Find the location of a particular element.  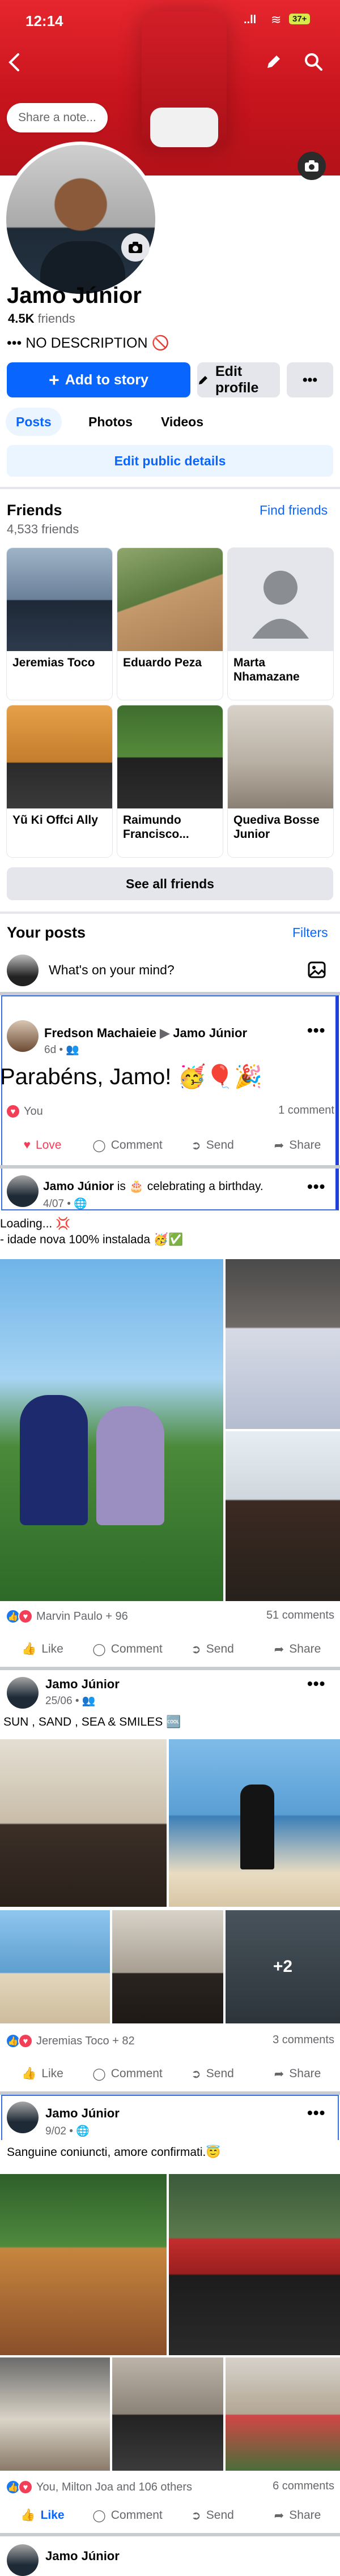

post-actions: 👍 Like ◯ Comment ➲ Send ➦ Share is located at coordinates (170, 1649).